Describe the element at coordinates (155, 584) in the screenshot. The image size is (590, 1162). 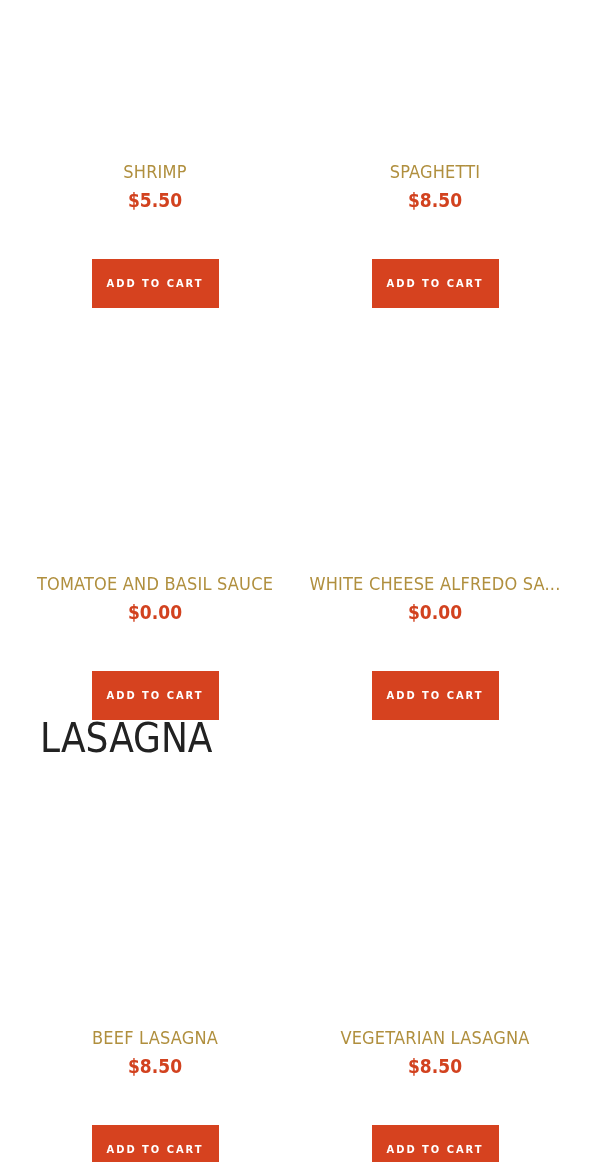
I see `product-name: TOMATOE AND BASIL SAUCE` at that location.